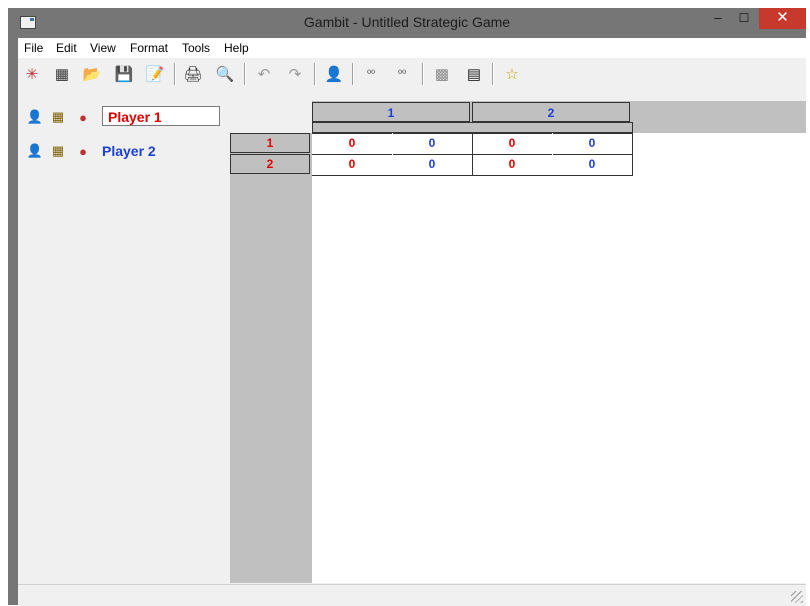 The height and width of the screenshot is (606, 810). What do you see at coordinates (32, 74) in the screenshot?
I see `new-extensive-game-icon: ✳` at bounding box center [32, 74].